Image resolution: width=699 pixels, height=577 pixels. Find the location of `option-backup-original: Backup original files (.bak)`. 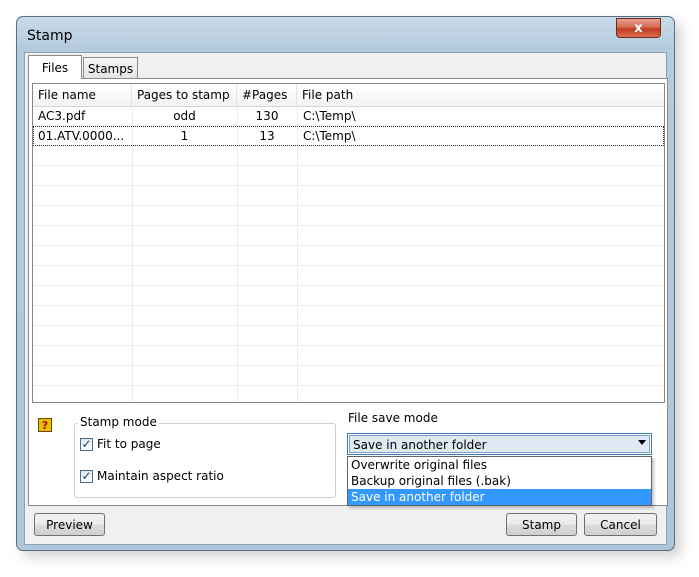

option-backup-original: Backup original files (.bak) is located at coordinates (499, 481).